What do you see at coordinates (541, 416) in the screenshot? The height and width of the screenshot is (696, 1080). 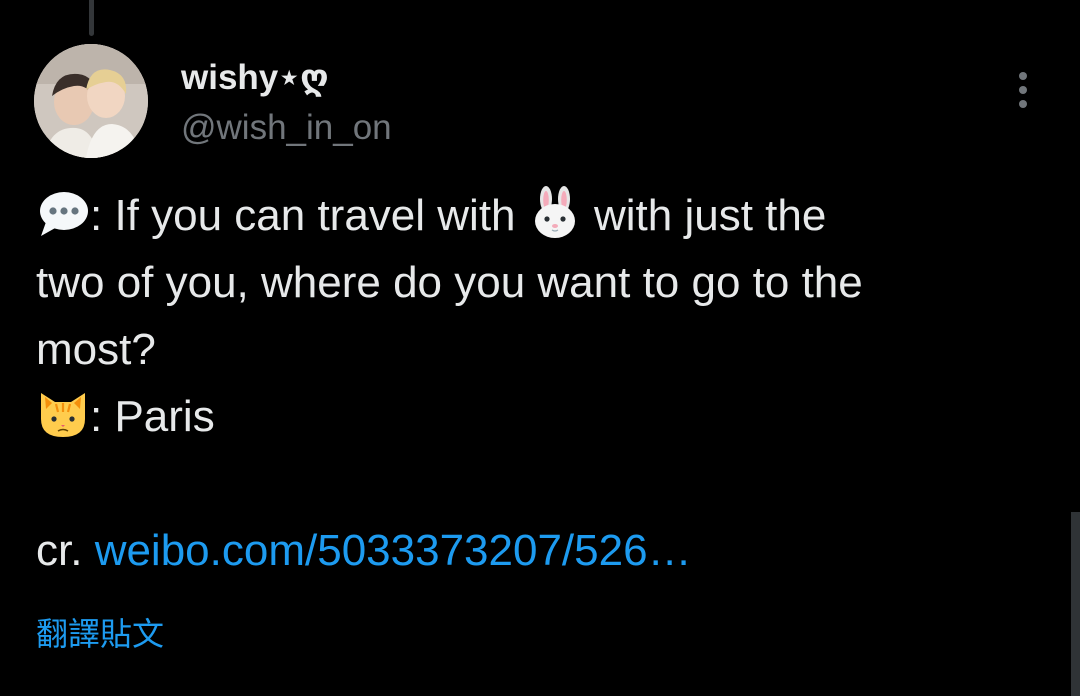 I see `tweet-line-4: : Paris` at bounding box center [541, 416].